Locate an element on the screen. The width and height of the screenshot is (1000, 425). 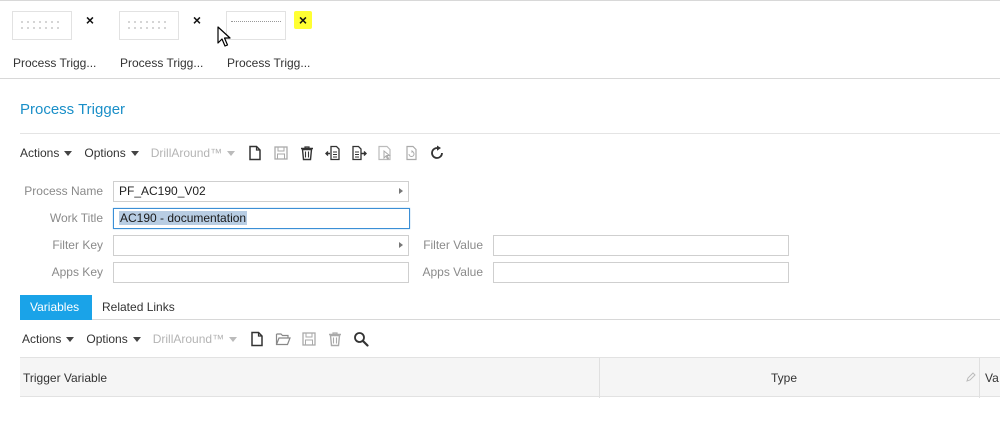
filter-key-label: Filter Key is located at coordinates (77, 245).